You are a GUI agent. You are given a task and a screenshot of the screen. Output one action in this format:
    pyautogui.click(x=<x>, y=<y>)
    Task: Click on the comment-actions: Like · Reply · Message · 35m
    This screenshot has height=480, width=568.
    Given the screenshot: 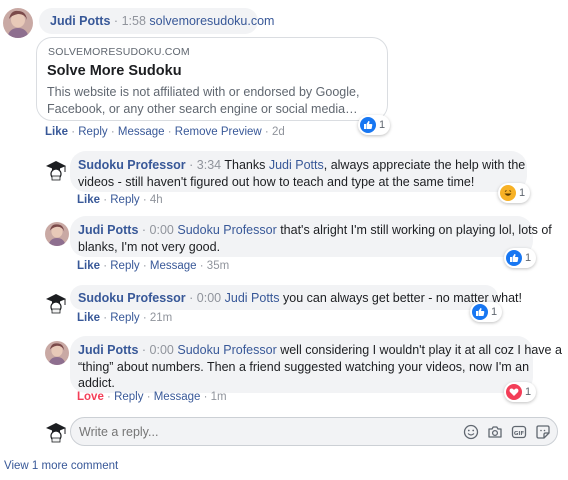 What is the action you would take?
    pyautogui.click(x=153, y=266)
    